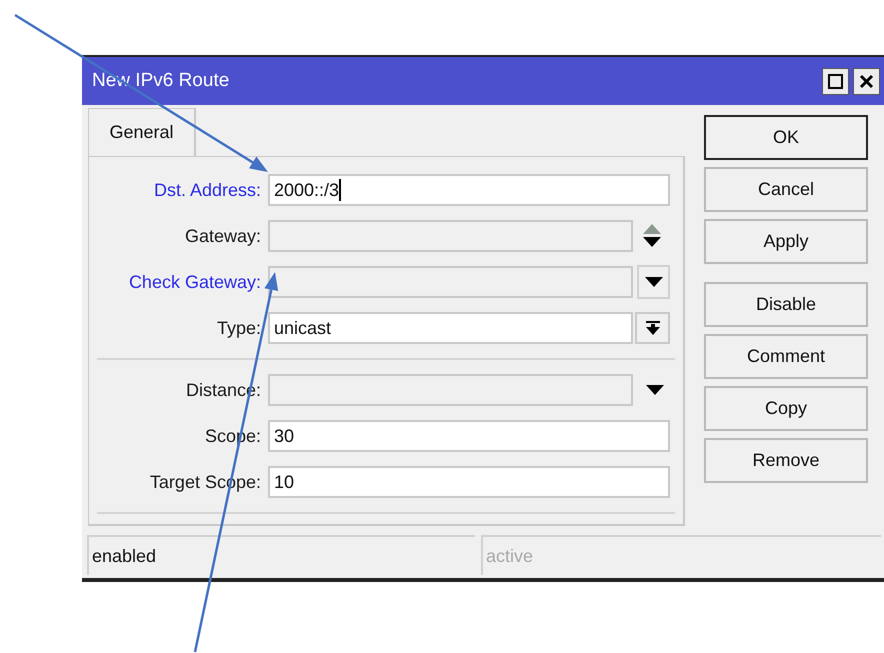  I want to click on field-label: Dst. Address:, so click(206, 190).